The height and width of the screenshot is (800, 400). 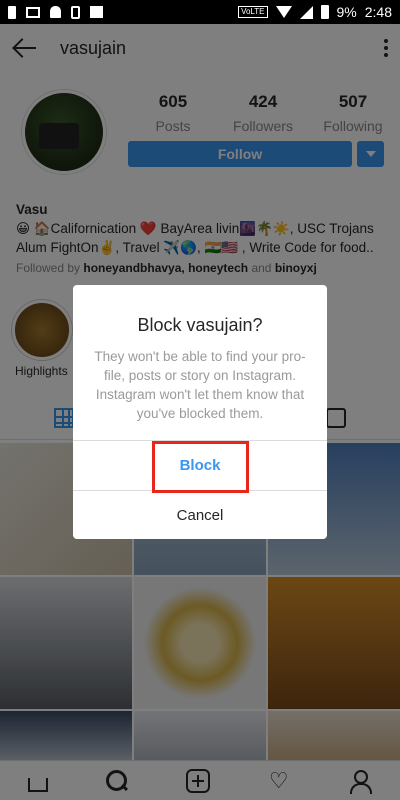 I want to click on volte-badge: VoLTE, so click(x=253, y=12).